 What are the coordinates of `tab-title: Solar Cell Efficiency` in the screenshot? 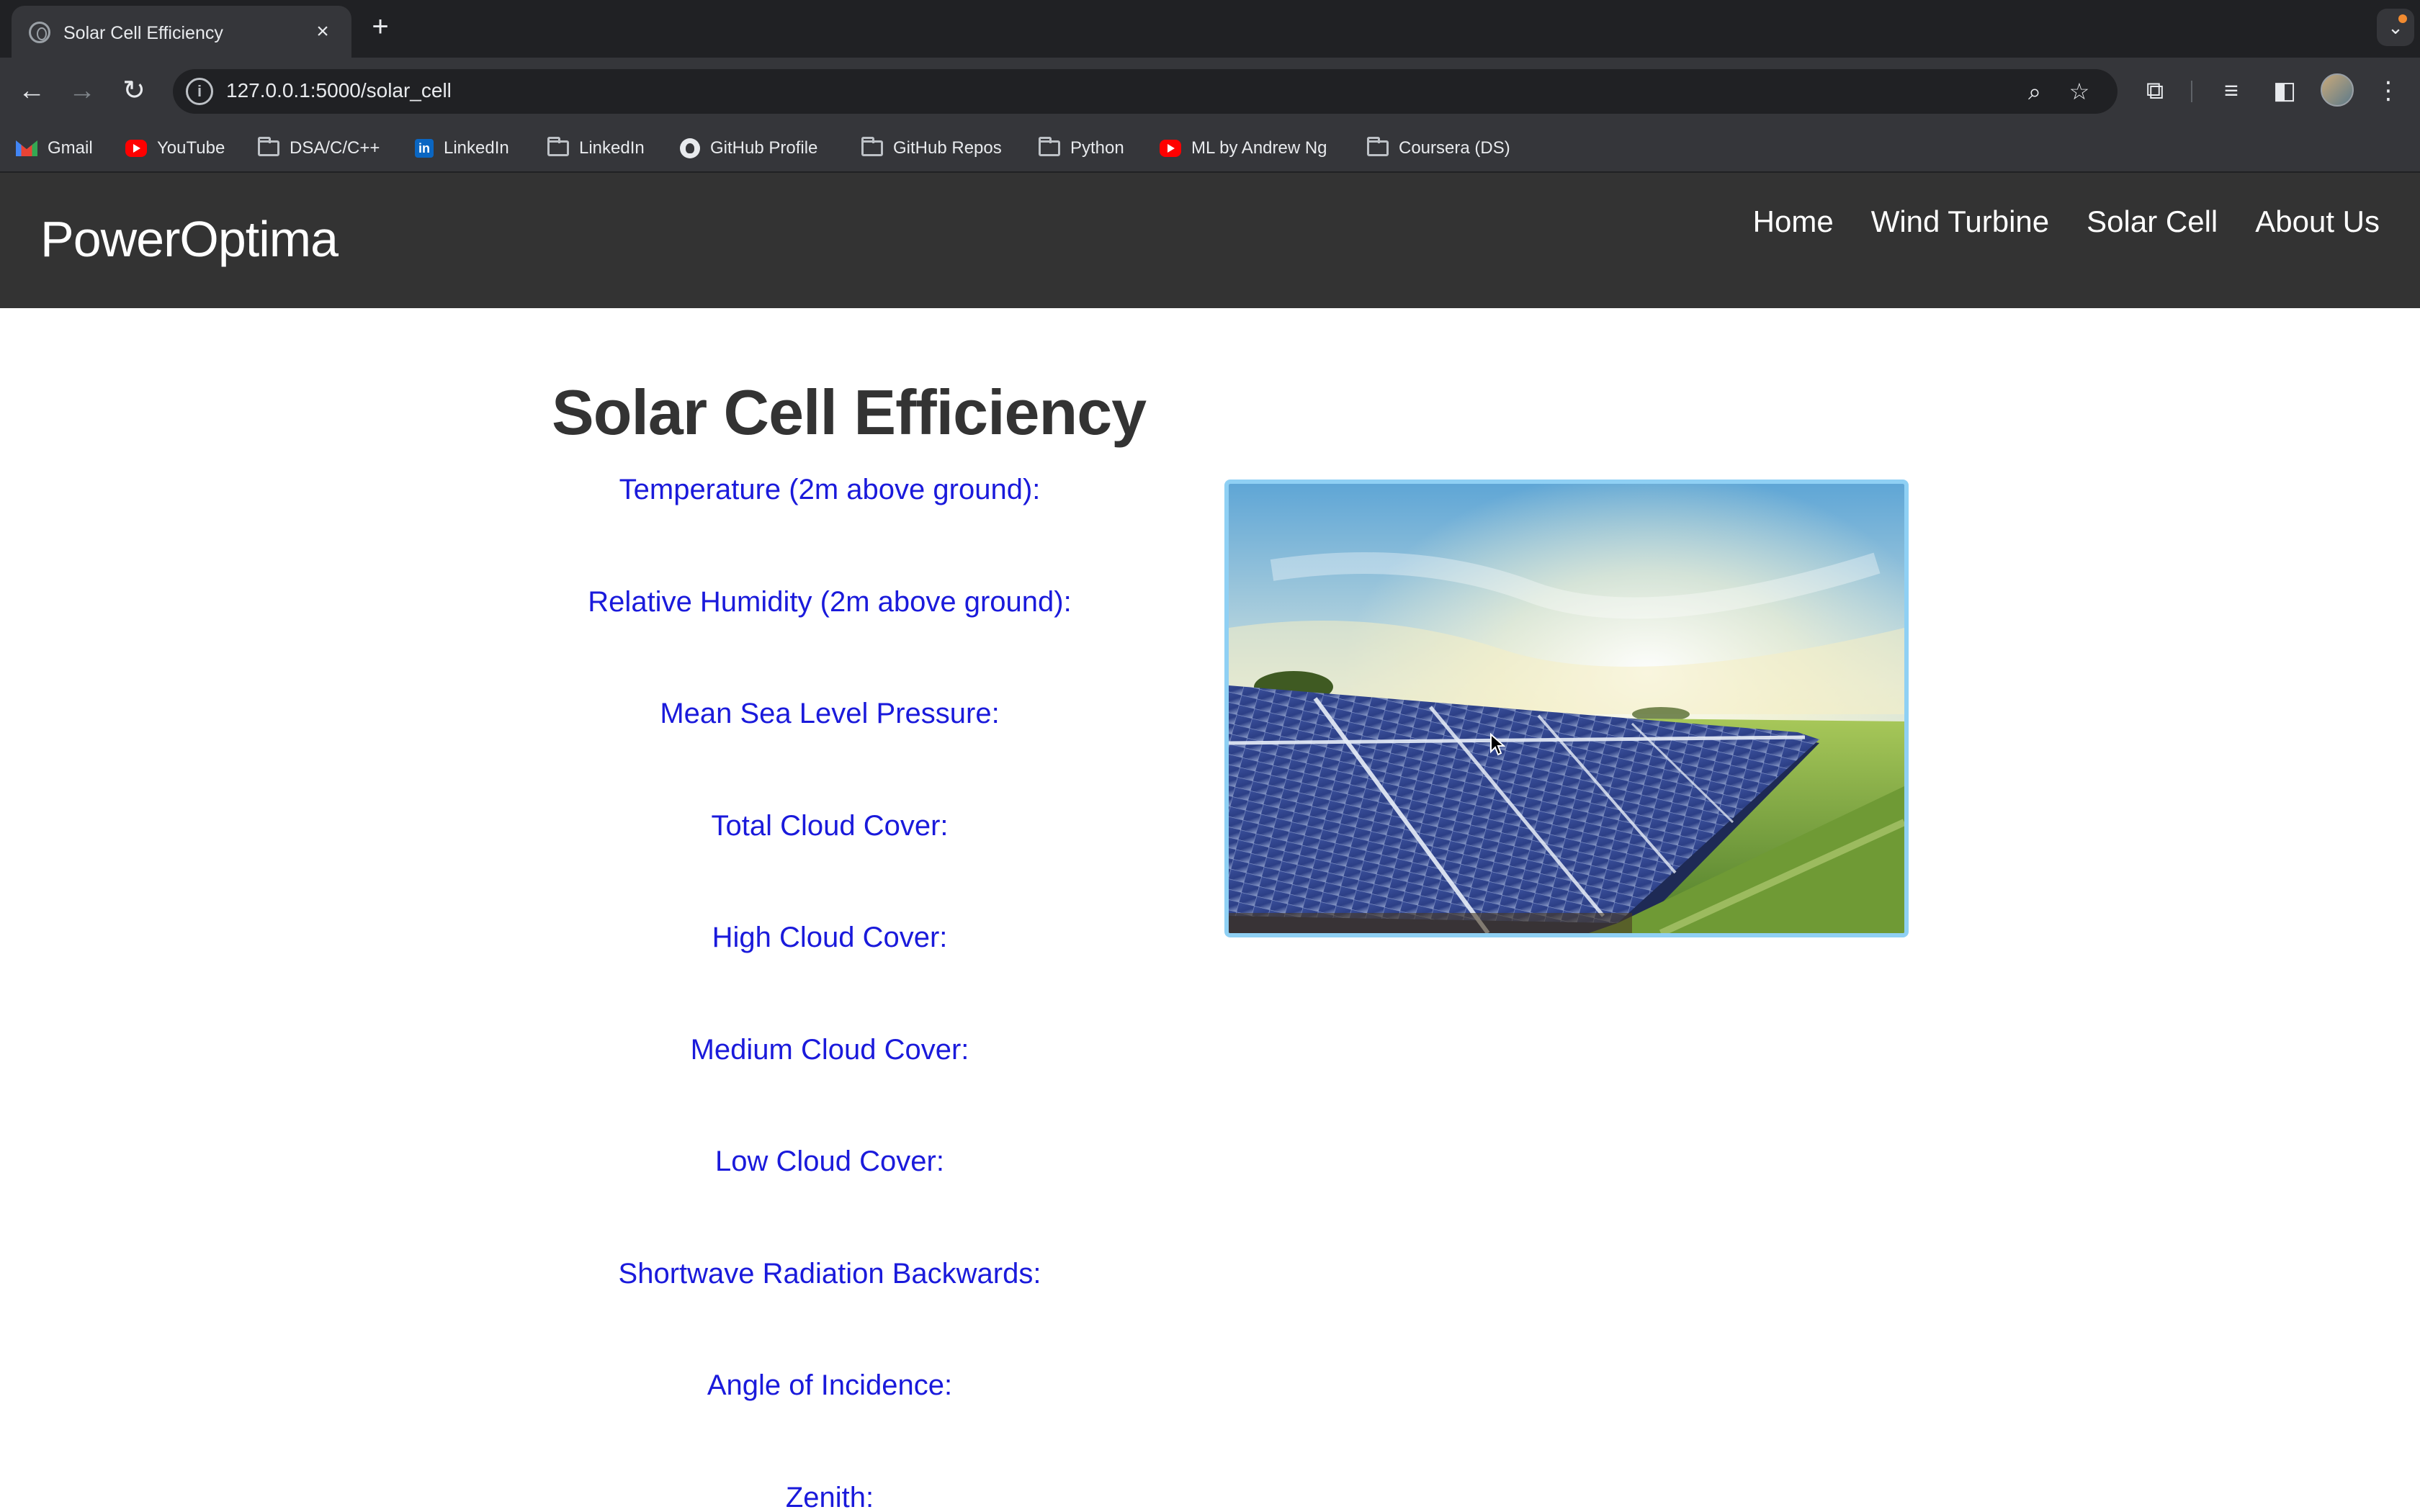 It's located at (143, 33).